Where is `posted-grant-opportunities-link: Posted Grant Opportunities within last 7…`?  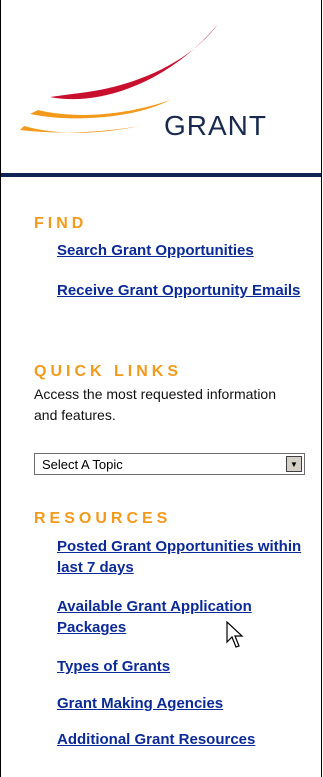 posted-grant-opportunities-link: Posted Grant Opportunities within last 7… is located at coordinates (187, 557).